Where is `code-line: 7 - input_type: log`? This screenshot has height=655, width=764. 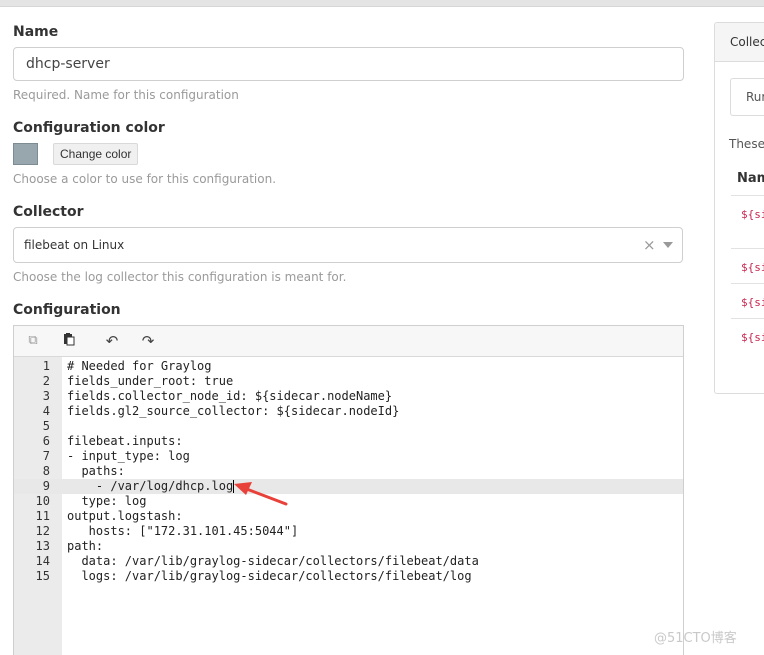 code-line: 7 - input_type: log is located at coordinates (348, 456).